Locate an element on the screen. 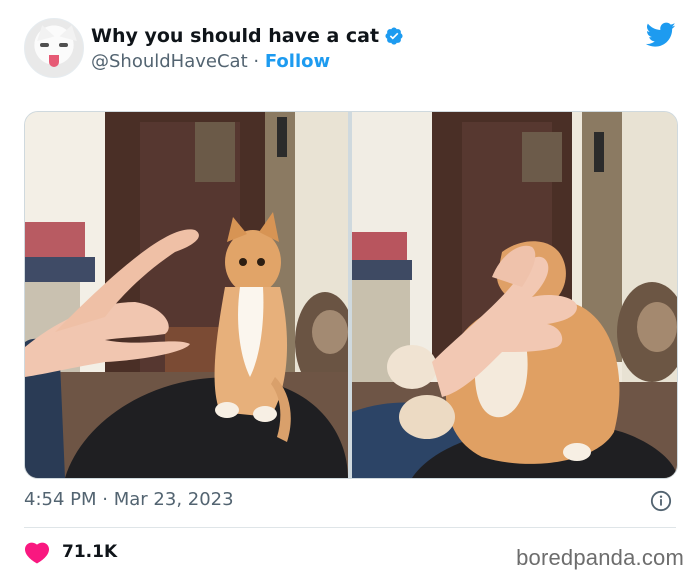  handle: @ShouldHaveCat is located at coordinates (169, 61).